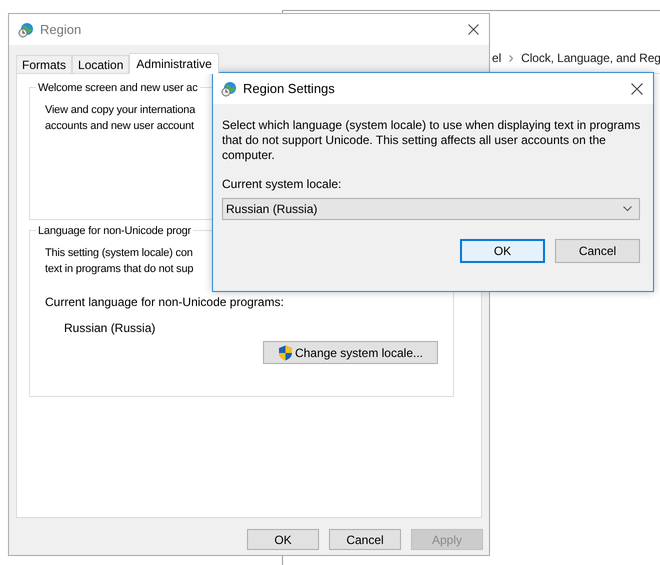 The height and width of the screenshot is (565, 660). What do you see at coordinates (174, 63) in the screenshot?
I see `tab: Administrative` at bounding box center [174, 63].